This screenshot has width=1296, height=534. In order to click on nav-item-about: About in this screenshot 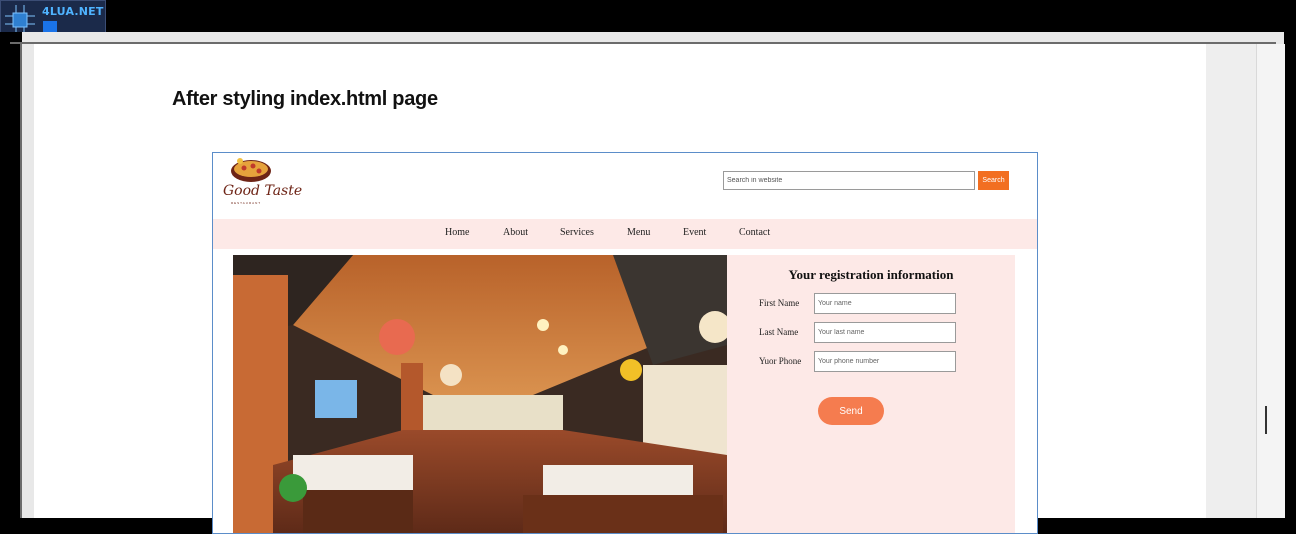, I will do `click(515, 232)`.